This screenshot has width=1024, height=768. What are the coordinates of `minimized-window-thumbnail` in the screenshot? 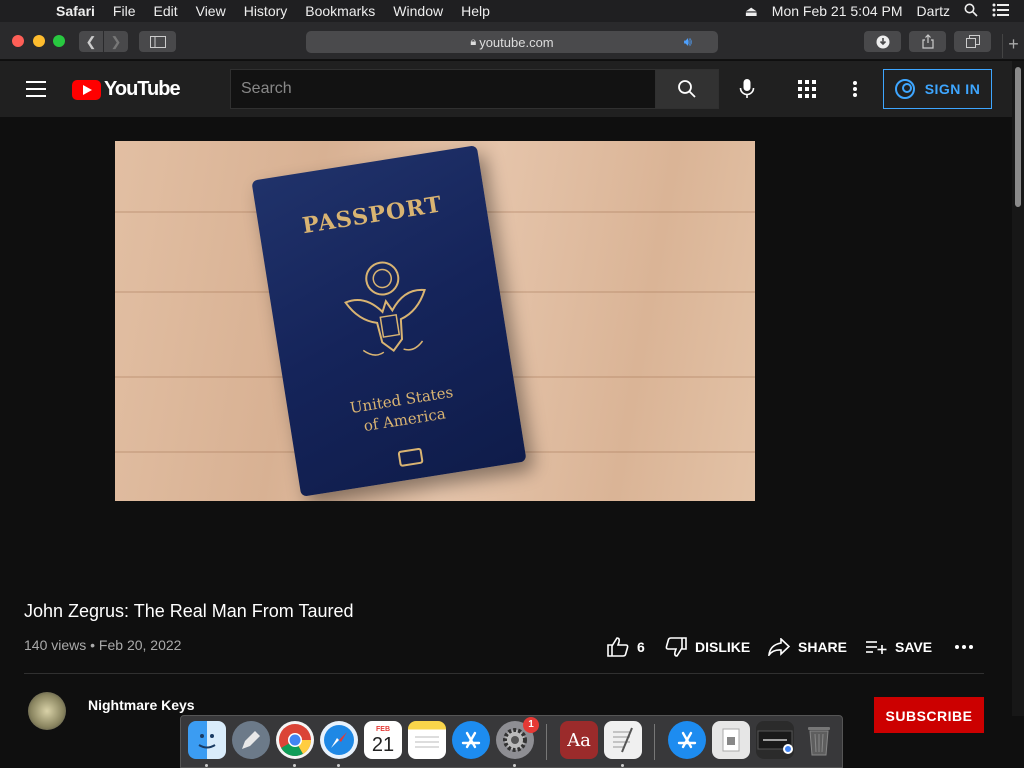 It's located at (775, 740).